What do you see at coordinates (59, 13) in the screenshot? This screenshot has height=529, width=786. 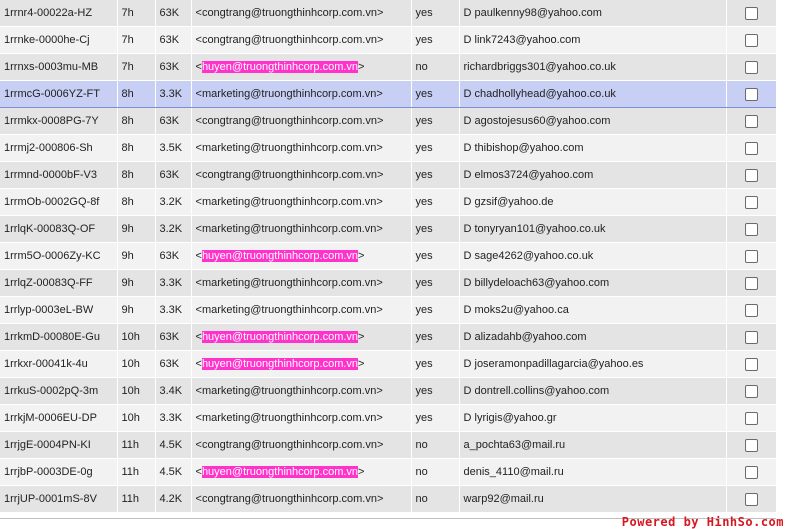 I see `message-id-cell: 1rrnr4-00022a-HZ` at bounding box center [59, 13].